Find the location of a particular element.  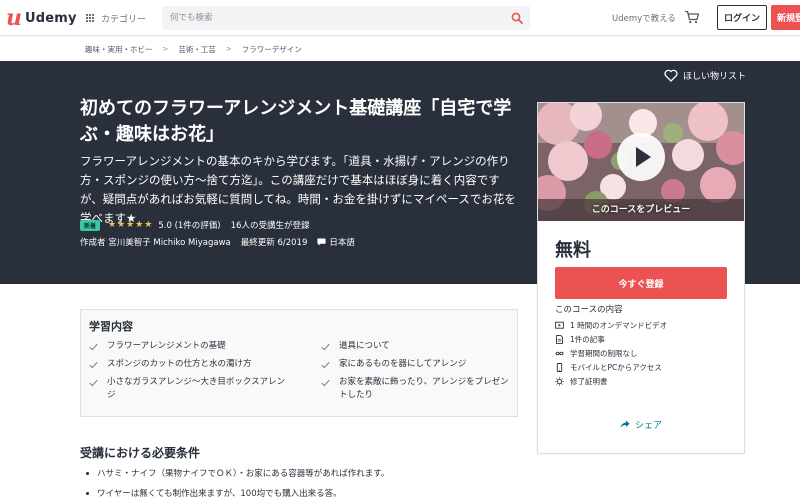

list-item: 学習期間の制限なし is located at coordinates (611, 353).